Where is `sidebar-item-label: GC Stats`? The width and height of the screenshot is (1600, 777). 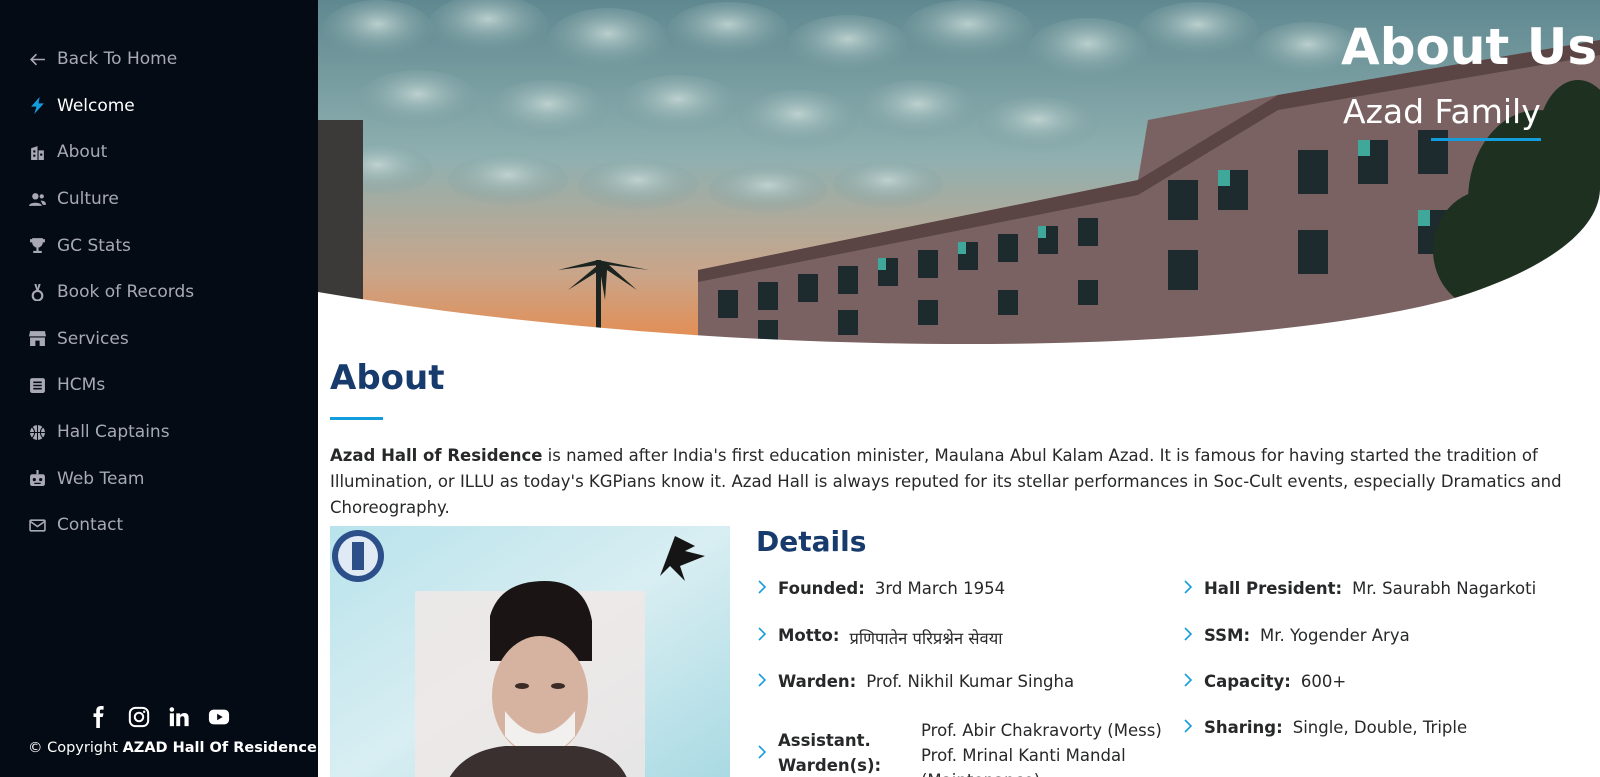 sidebar-item-label: GC Stats is located at coordinates (94, 245).